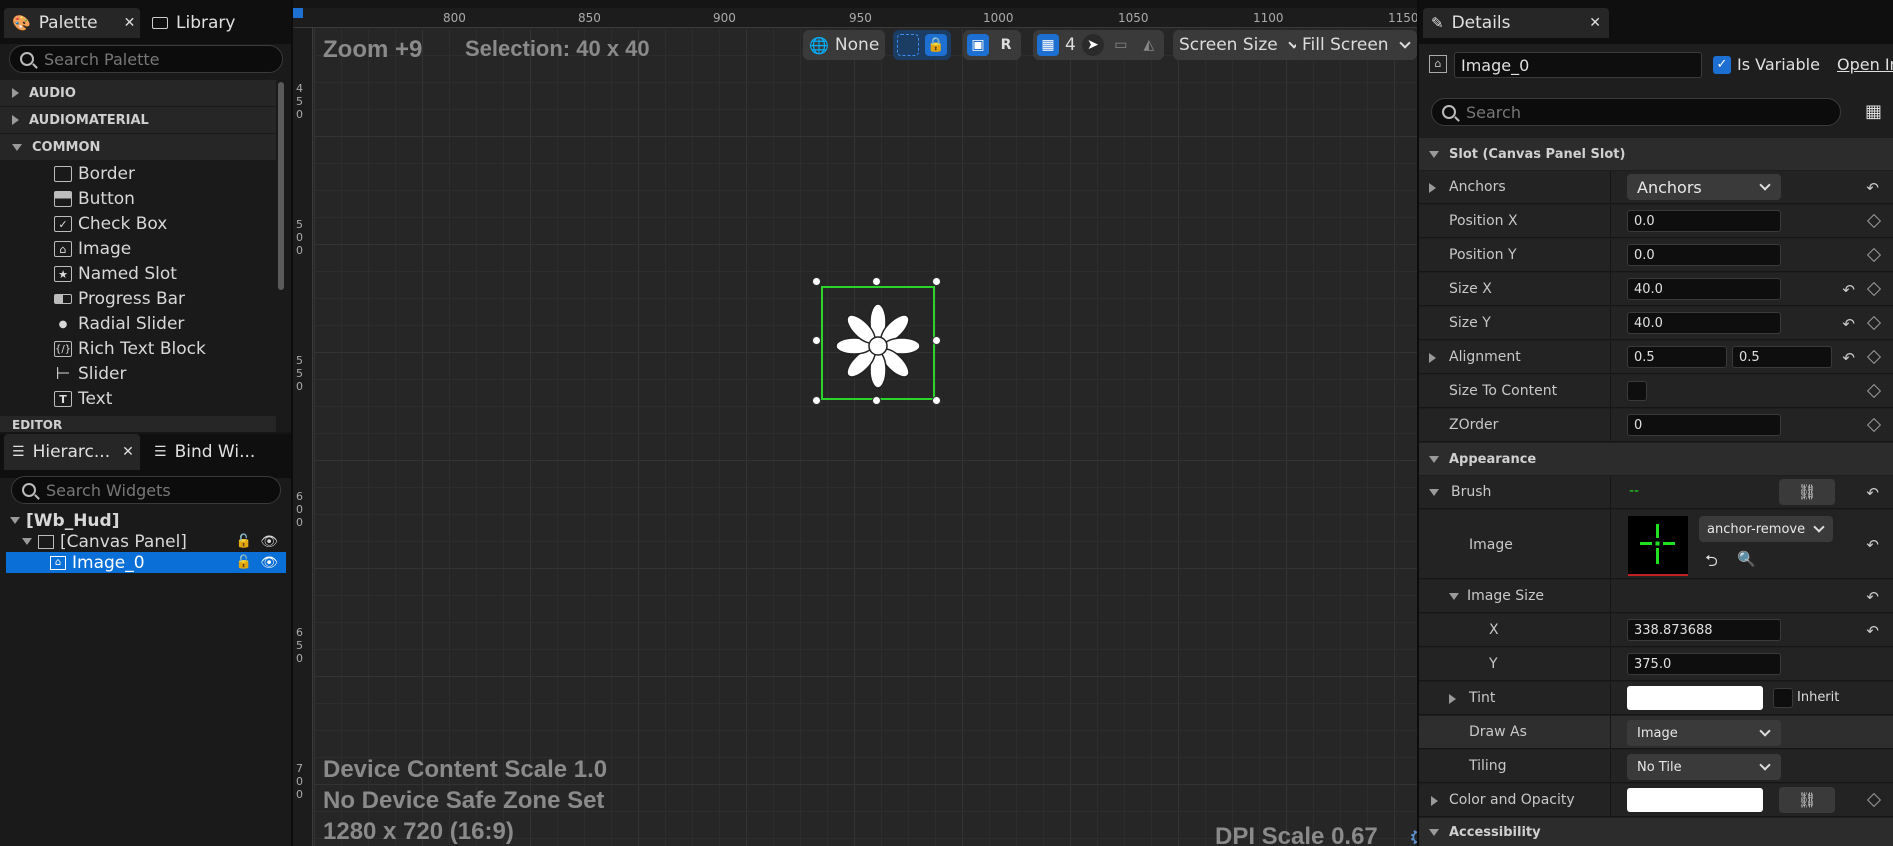 The image size is (1893, 846). What do you see at coordinates (908, 45) in the screenshot?
I see `dotted-box-icon` at bounding box center [908, 45].